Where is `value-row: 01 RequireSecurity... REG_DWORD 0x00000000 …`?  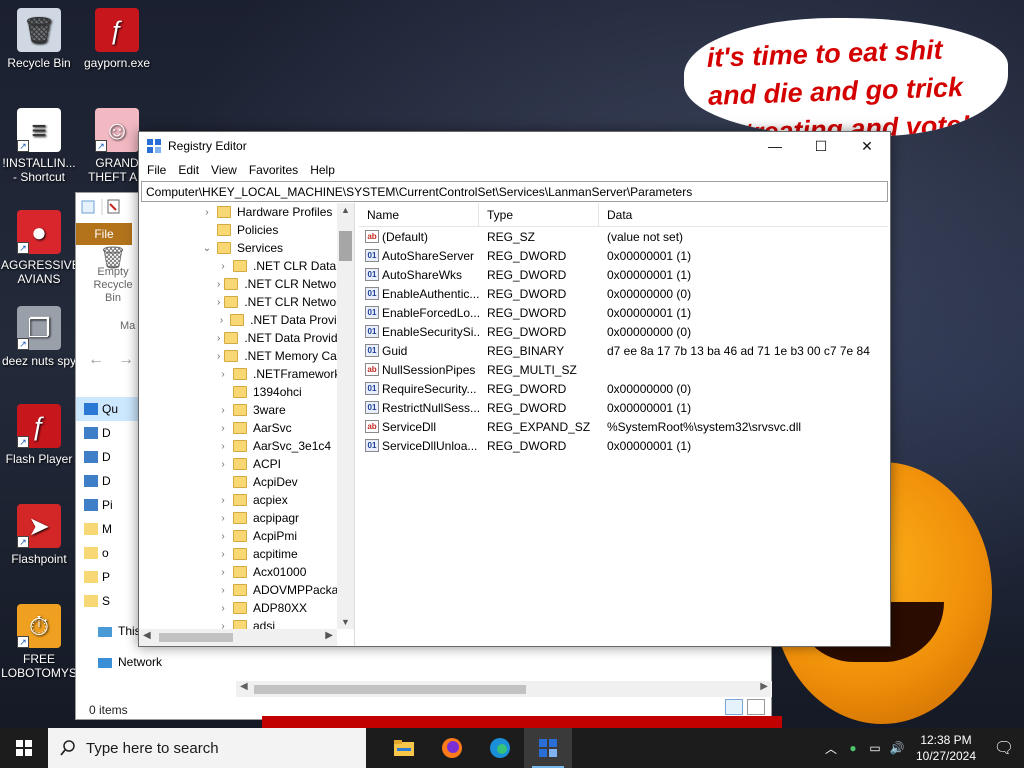
value-row: 01 RequireSecurity... REG_DWORD 0x00000000 … is located at coordinates (623, 388).